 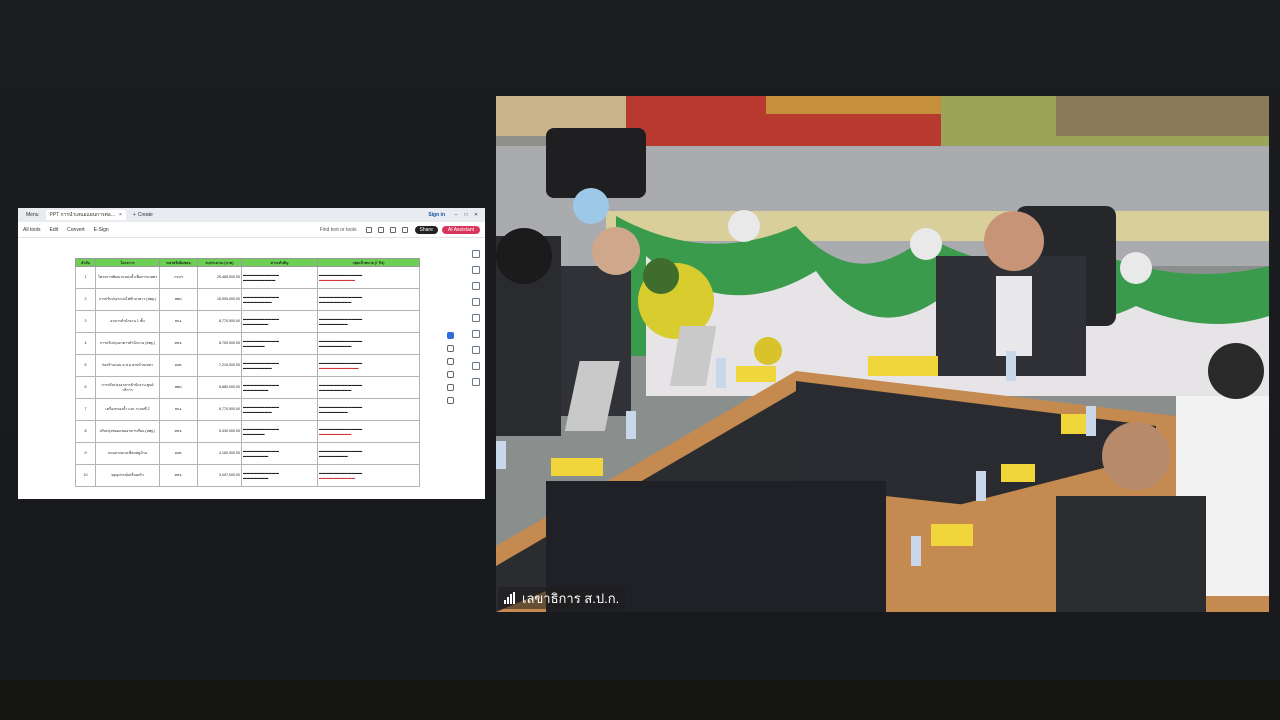 What do you see at coordinates (426, 229) in the screenshot?
I see `share-button: Share` at bounding box center [426, 229].